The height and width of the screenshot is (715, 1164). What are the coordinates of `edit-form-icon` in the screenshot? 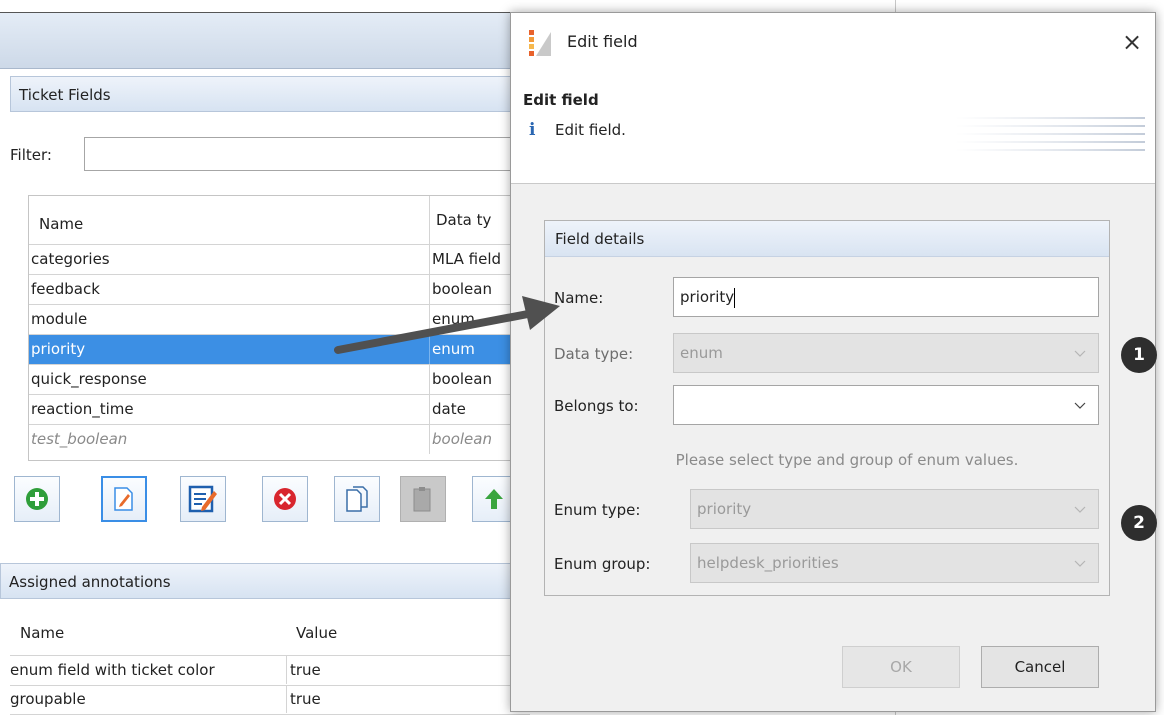 It's located at (202, 499).